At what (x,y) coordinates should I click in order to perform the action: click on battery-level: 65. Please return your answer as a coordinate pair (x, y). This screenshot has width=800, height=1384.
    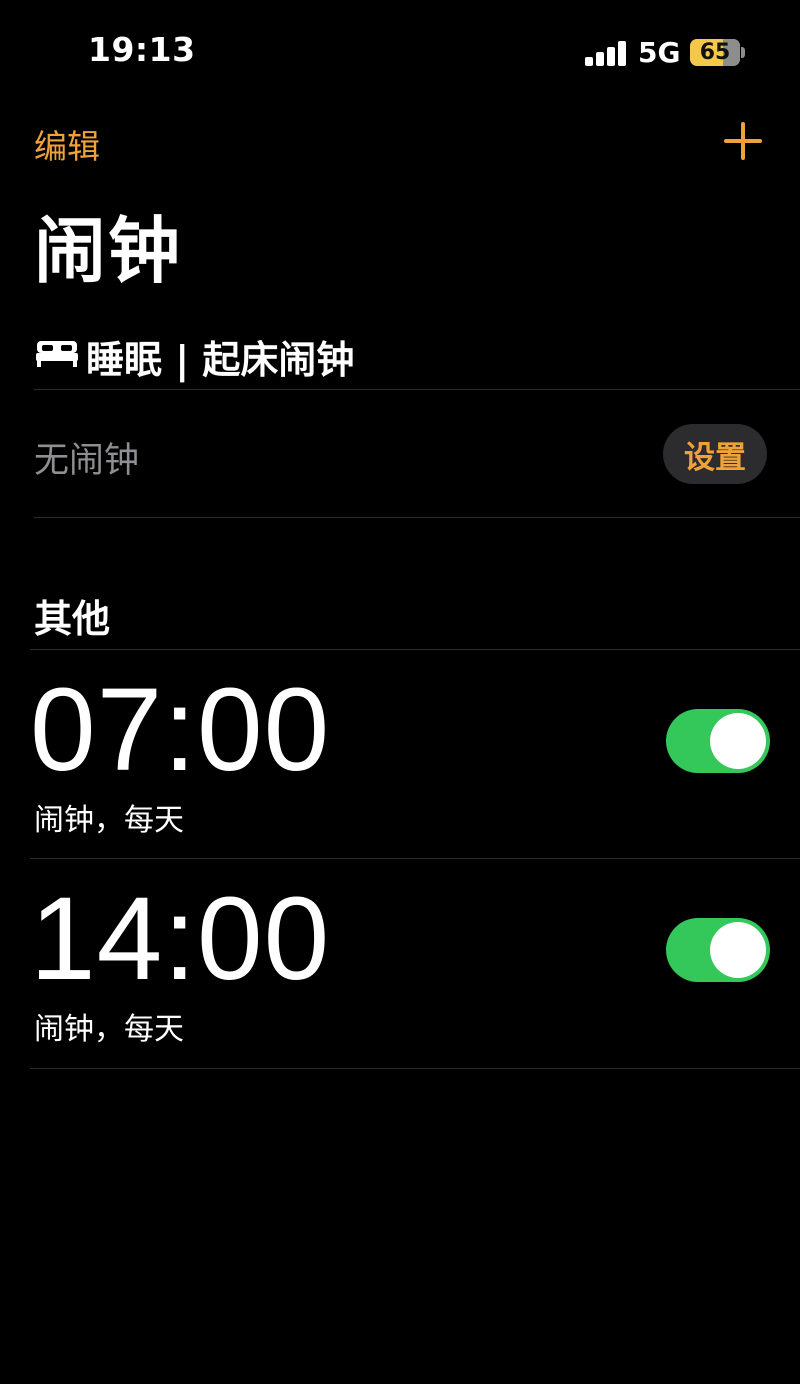
    Looking at the image, I should click on (715, 52).